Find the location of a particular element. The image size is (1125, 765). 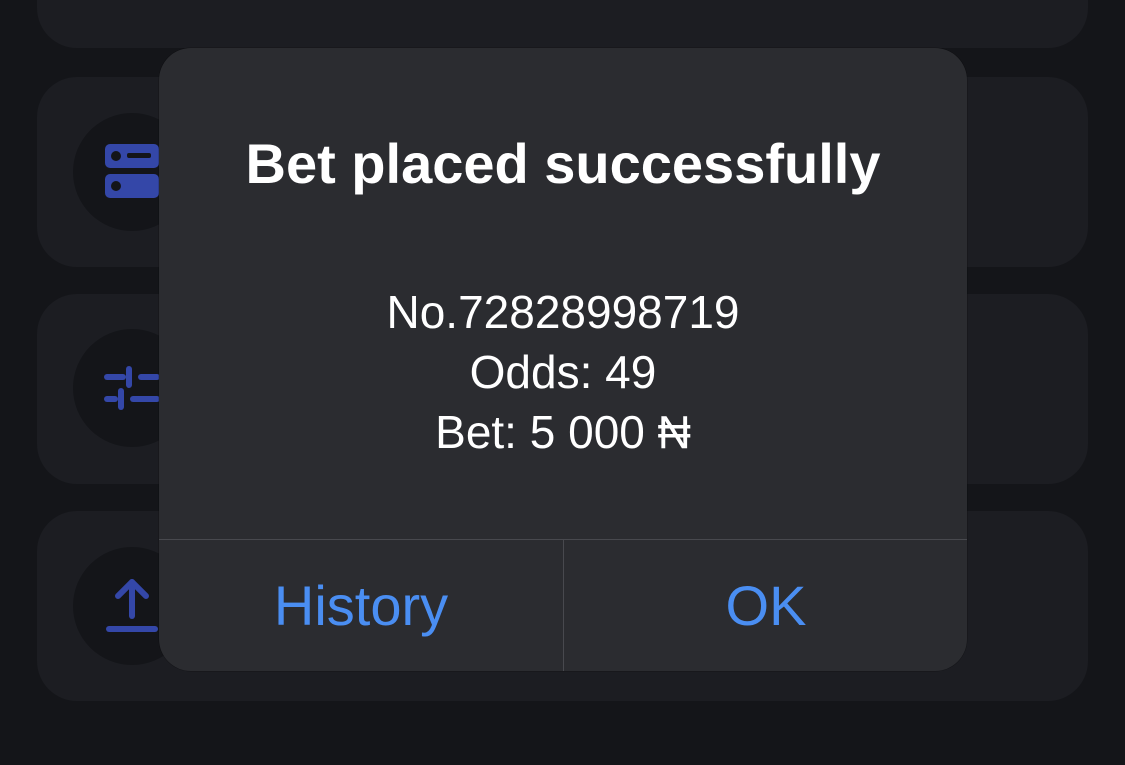

odds-text: Odds: 49 is located at coordinates (563, 372).